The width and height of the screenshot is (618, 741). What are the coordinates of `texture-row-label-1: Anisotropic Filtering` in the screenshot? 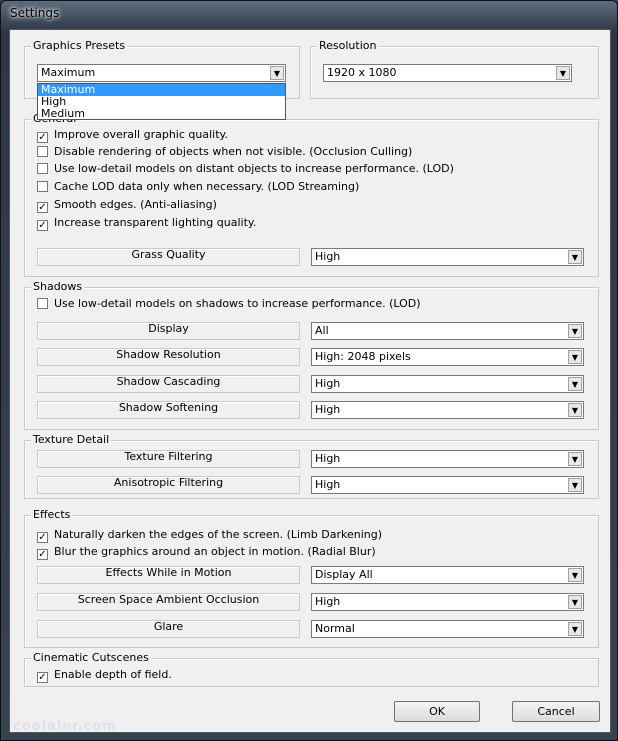 It's located at (168, 485).